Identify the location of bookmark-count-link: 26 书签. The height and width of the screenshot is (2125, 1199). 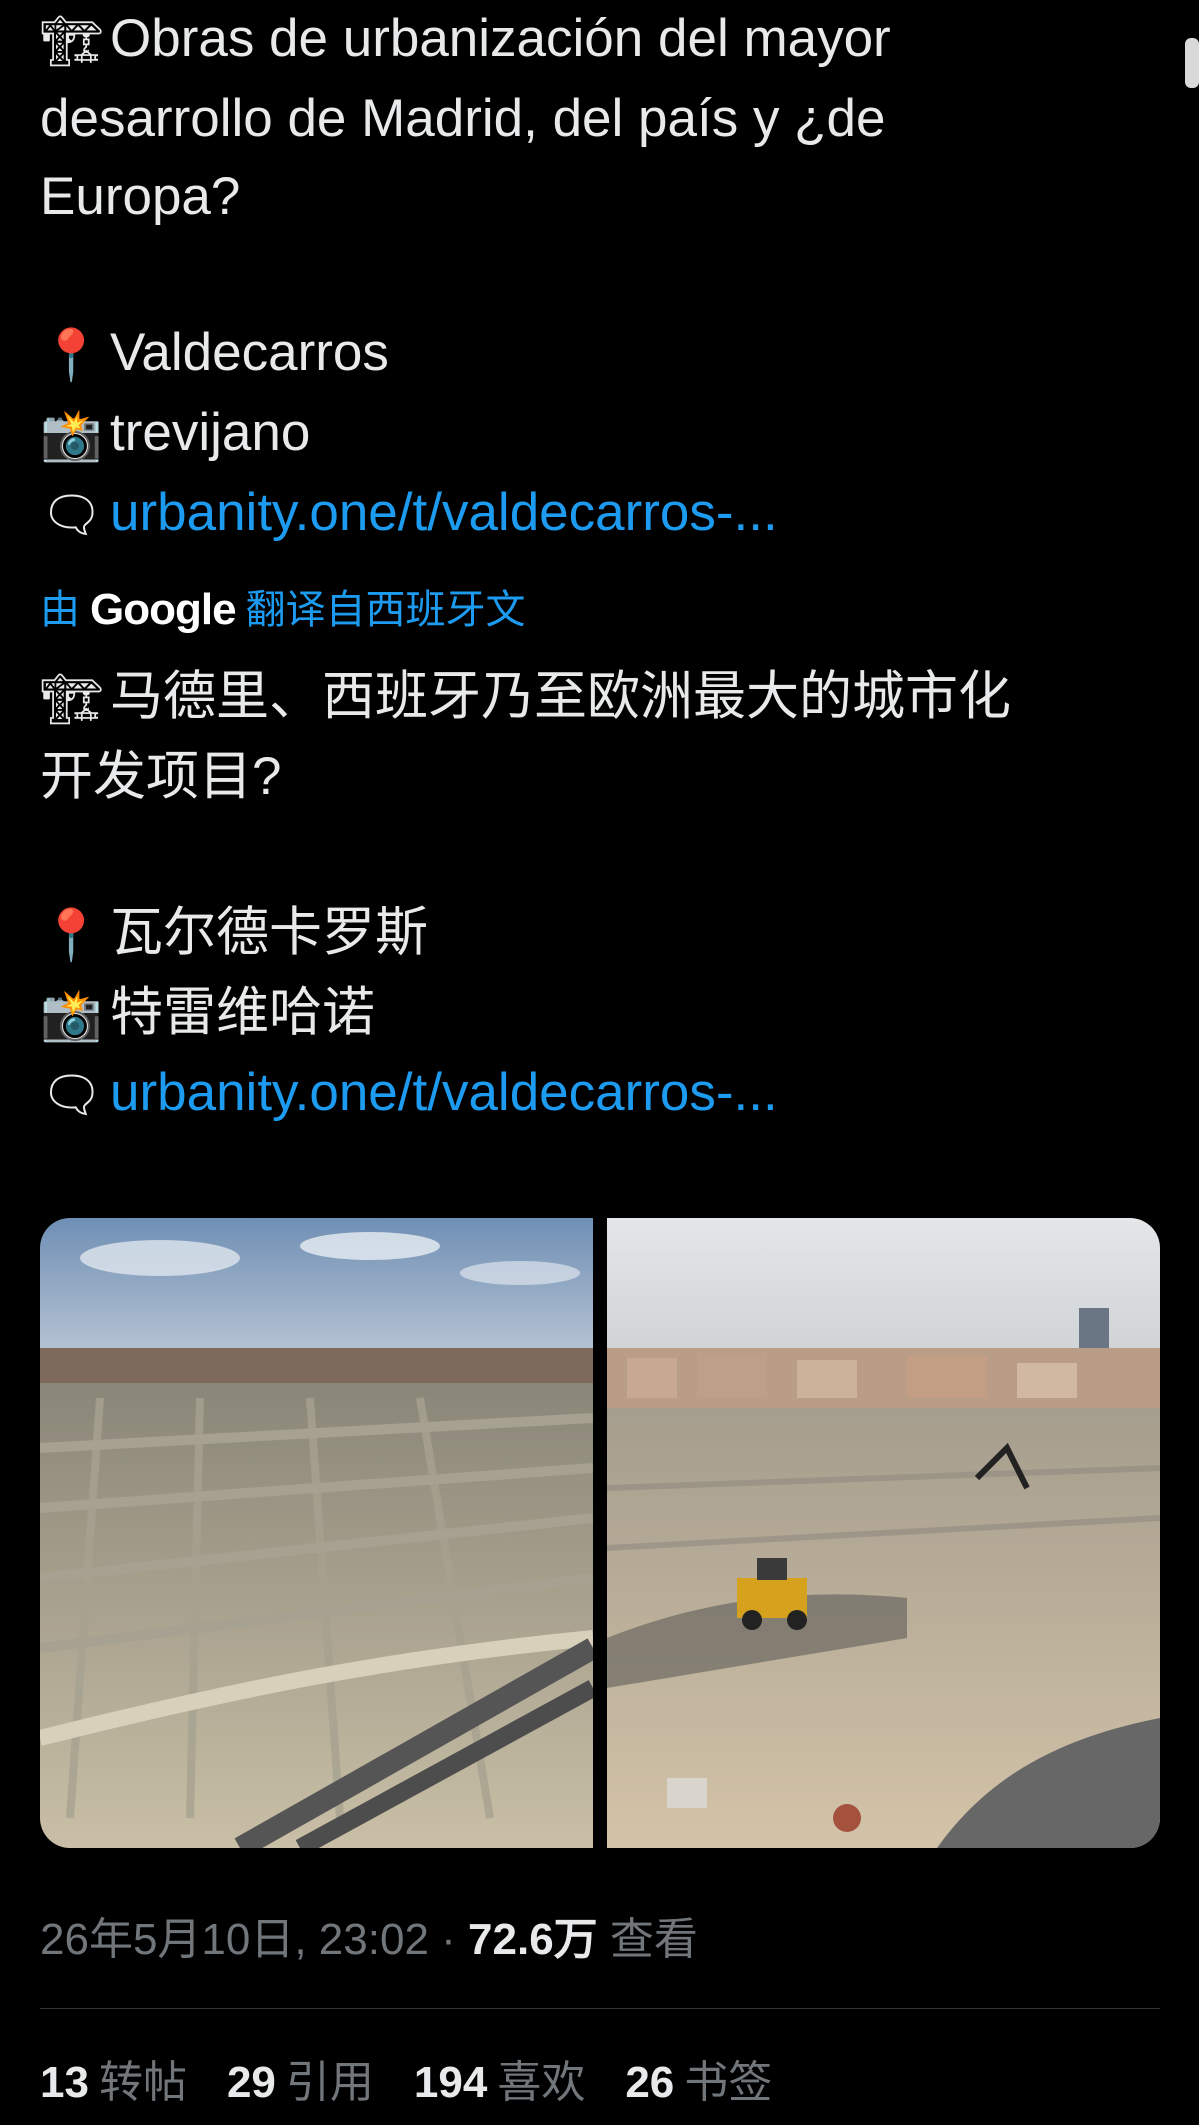
(698, 2083).